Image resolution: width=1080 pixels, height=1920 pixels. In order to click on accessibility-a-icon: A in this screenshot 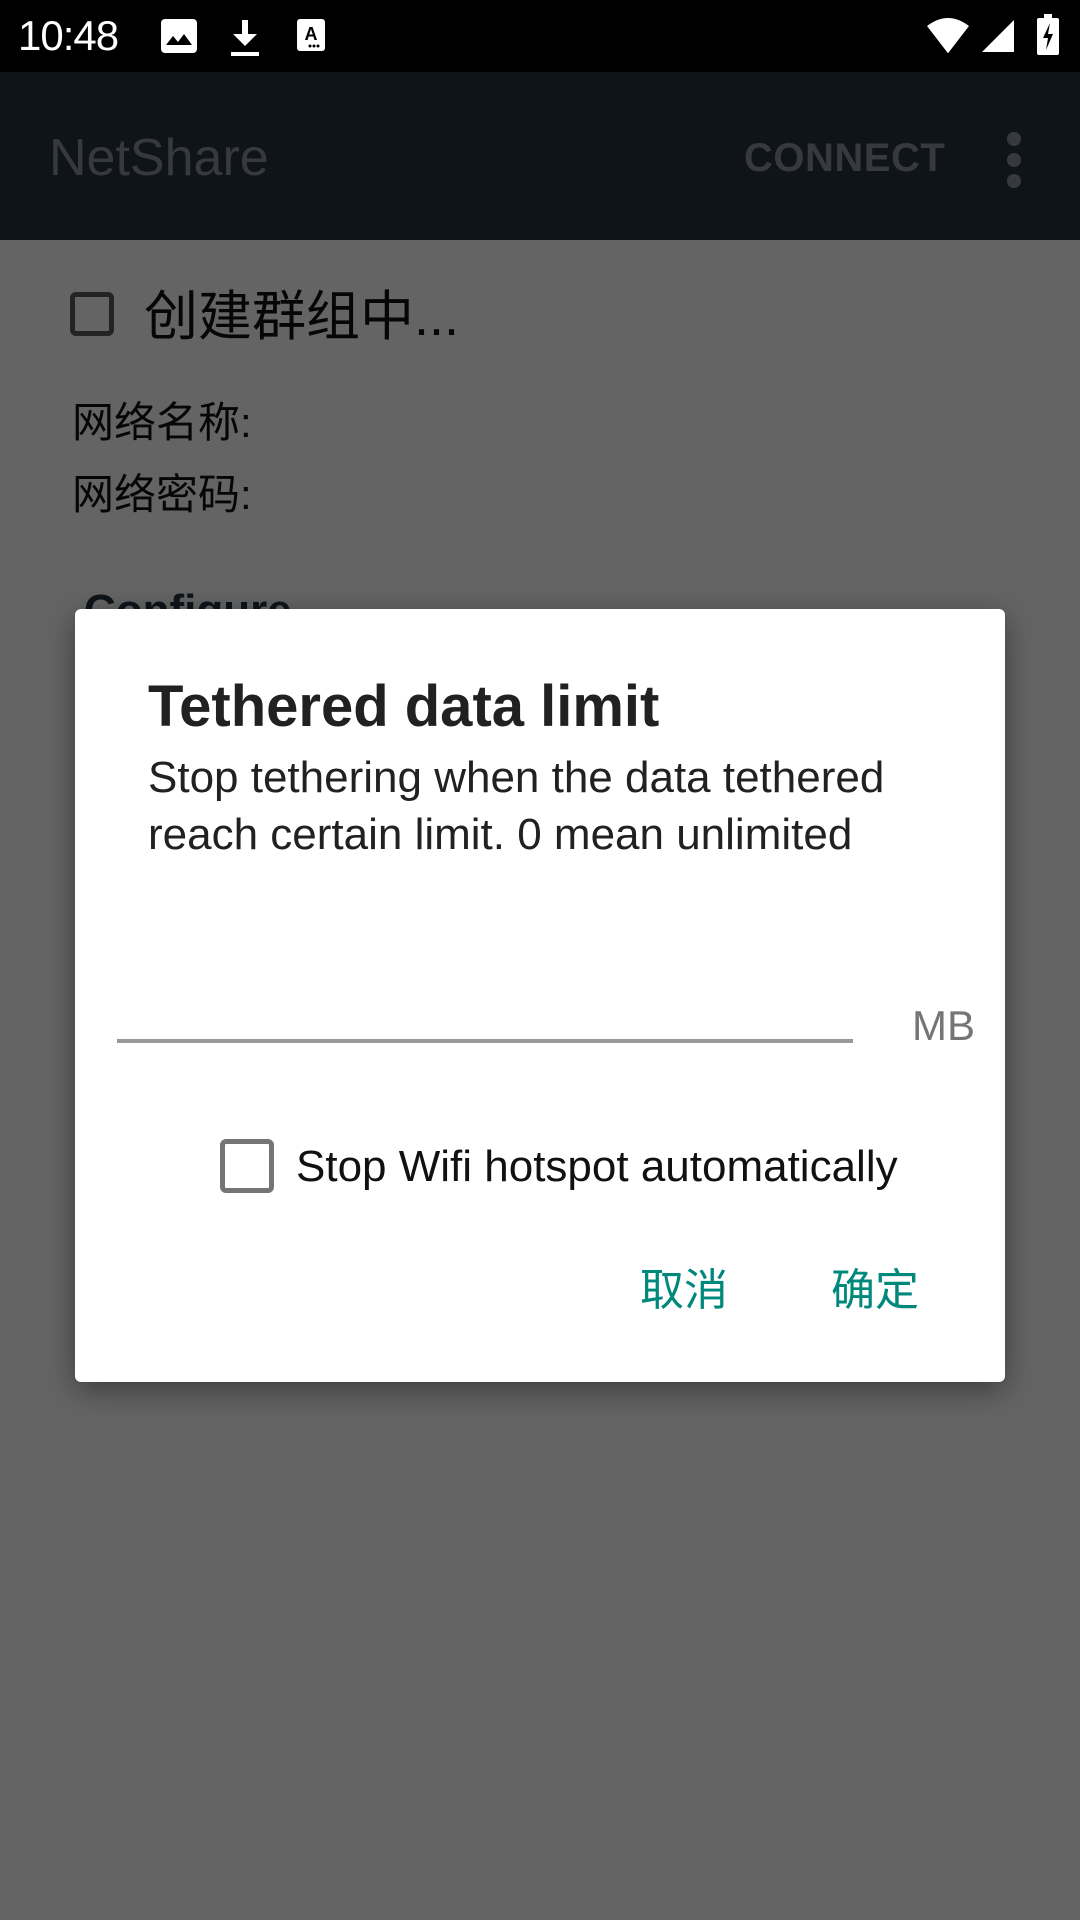, I will do `click(311, 35)`.